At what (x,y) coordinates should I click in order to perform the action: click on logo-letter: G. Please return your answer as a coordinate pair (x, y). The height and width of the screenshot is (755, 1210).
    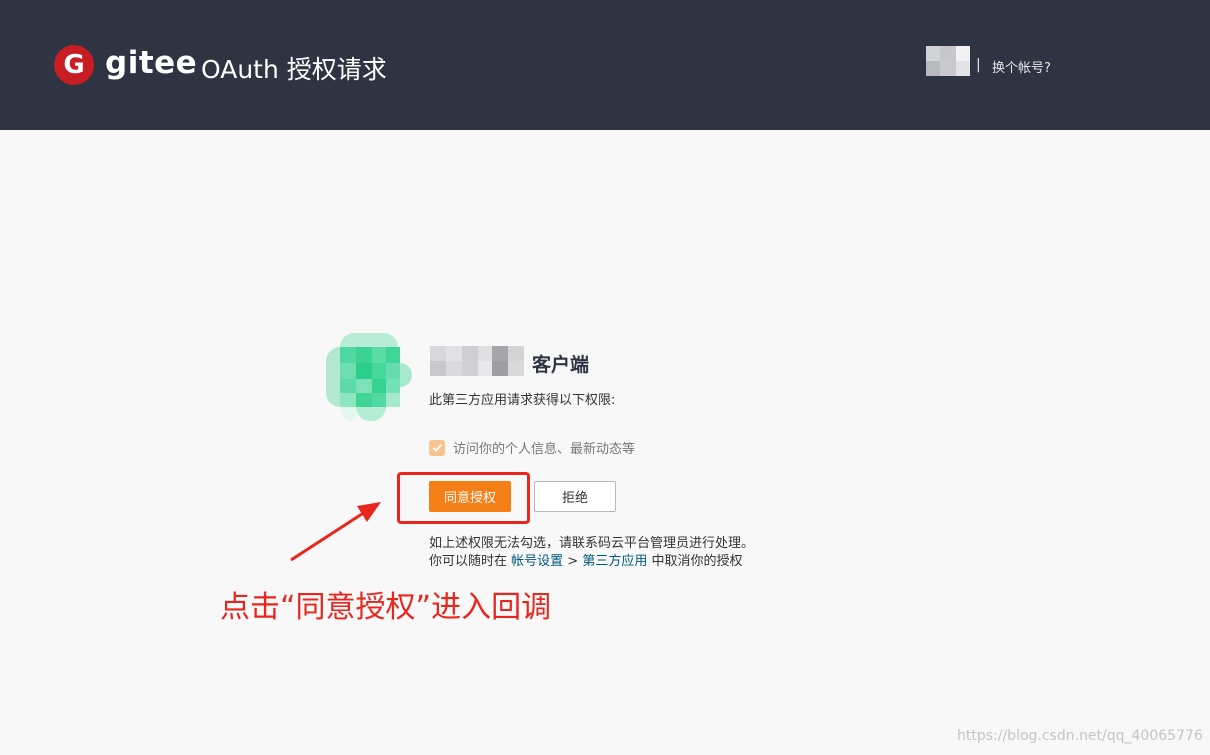
    Looking at the image, I should click on (74, 65).